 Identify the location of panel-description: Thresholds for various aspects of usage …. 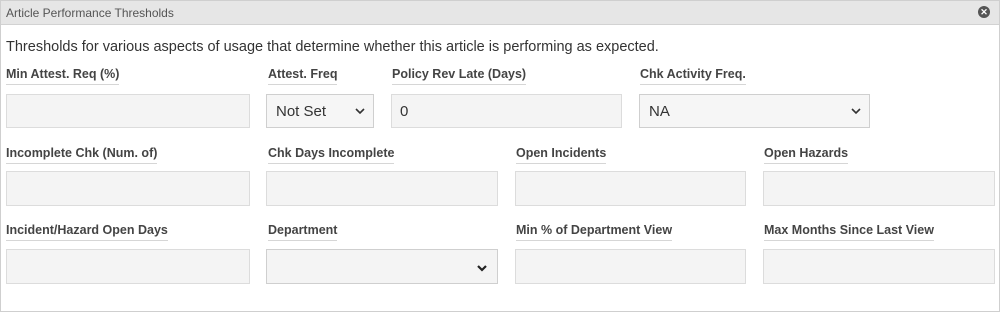
(332, 47).